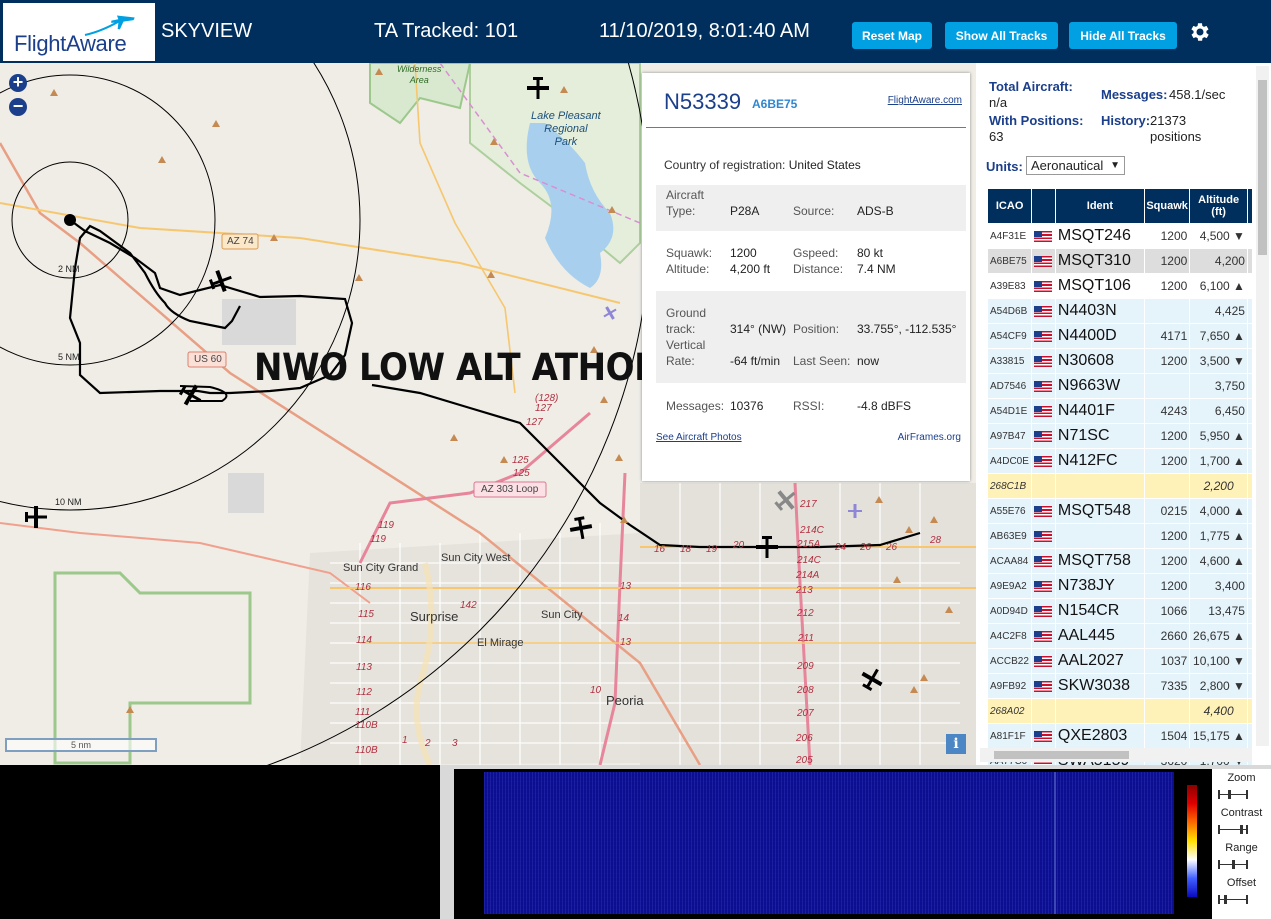 Image resolution: width=1271 pixels, height=919 pixels. I want to click on row-altitude: 7,650 ▲, so click(1218, 336).